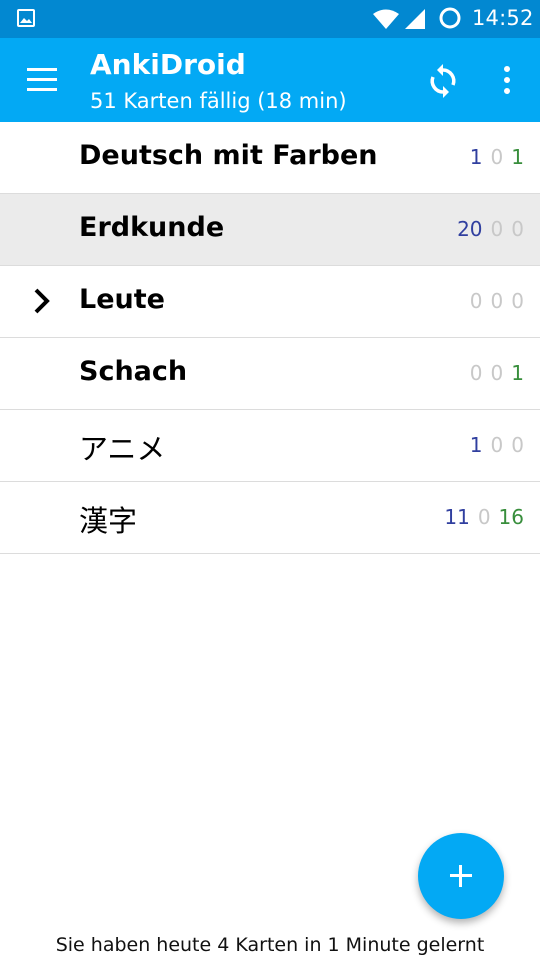  I want to click on deck-row: Leute 000, so click(270, 302).